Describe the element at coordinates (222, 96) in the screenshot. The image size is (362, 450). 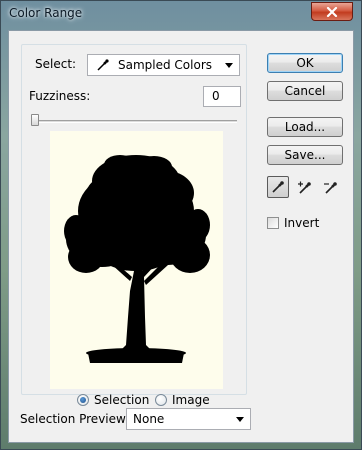
I see `fuzziness-input: 0` at that location.